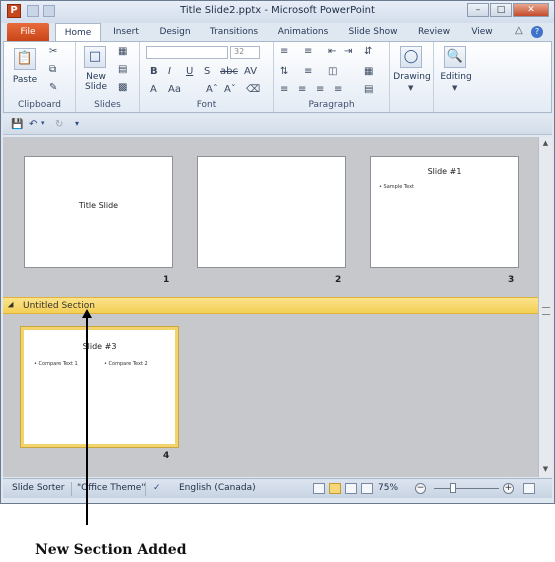  What do you see at coordinates (396, 187) in the screenshot?
I see `slide-bullet: • Sample Text` at bounding box center [396, 187].